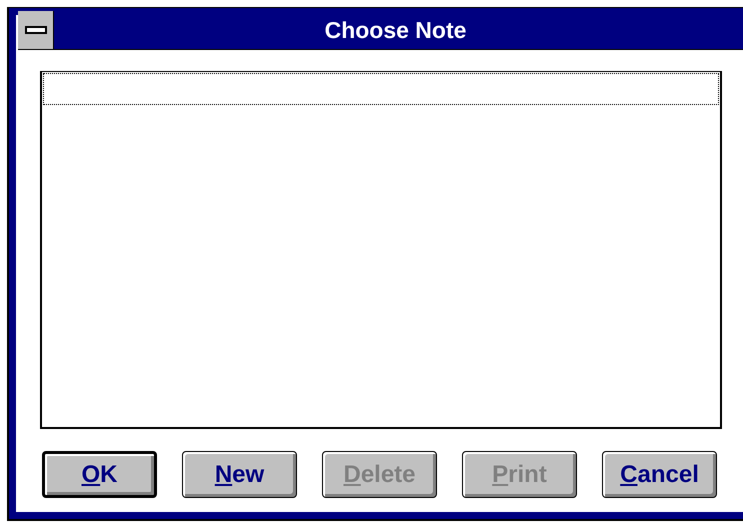 The width and height of the screenshot is (743, 527). I want to click on window-title: Choose Note, so click(396, 30).